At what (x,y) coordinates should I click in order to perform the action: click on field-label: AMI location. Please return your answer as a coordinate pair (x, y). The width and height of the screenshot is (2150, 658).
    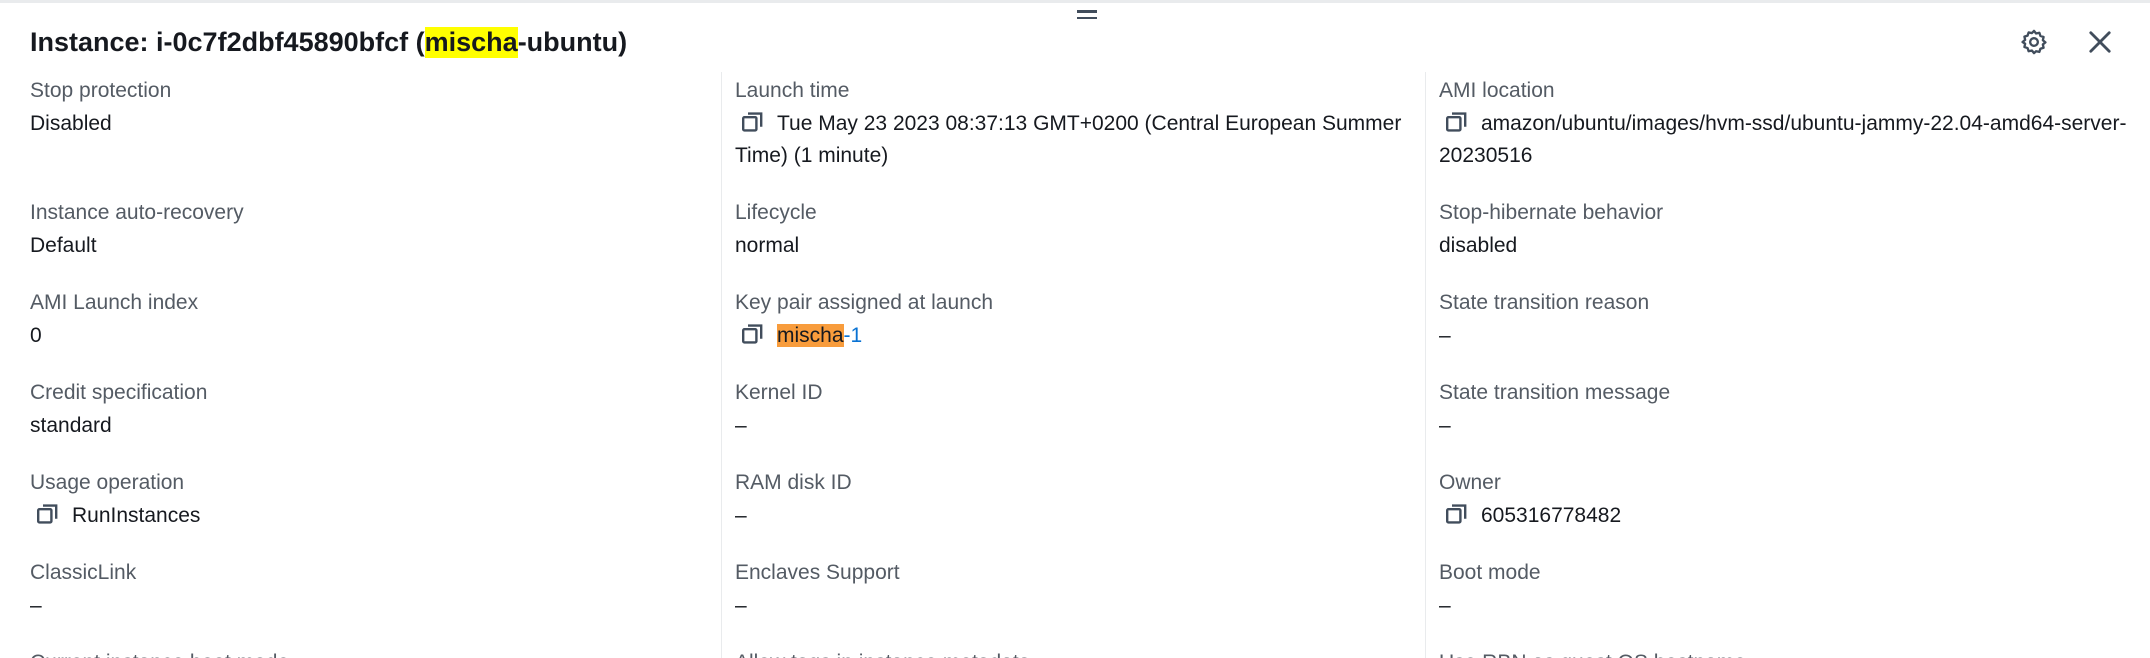
    Looking at the image, I should click on (1497, 90).